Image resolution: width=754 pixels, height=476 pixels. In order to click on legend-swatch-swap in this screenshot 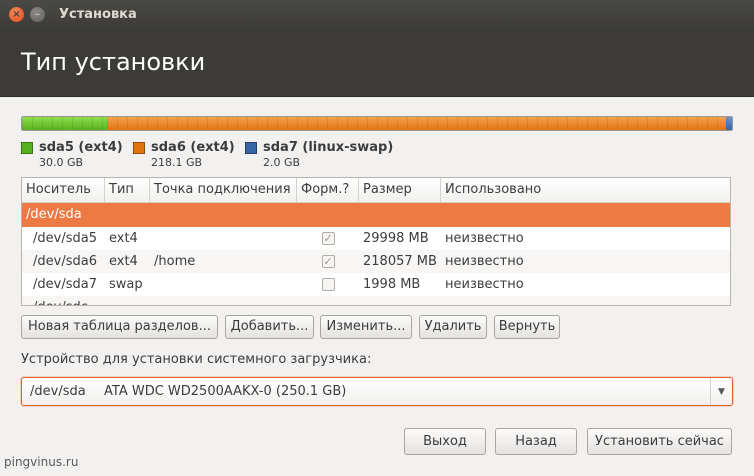, I will do `click(251, 148)`.